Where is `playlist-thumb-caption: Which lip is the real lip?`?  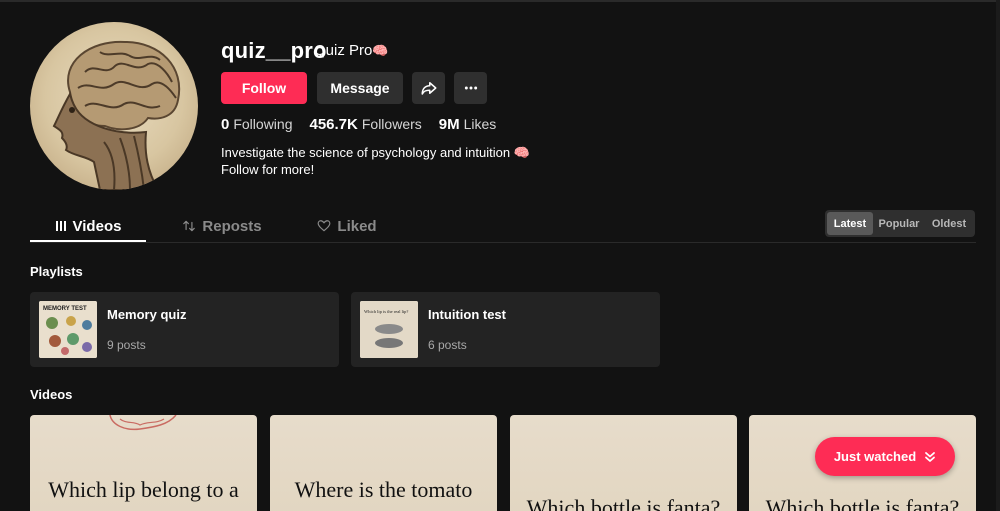
playlist-thumb-caption: Which lip is the real lip? is located at coordinates (386, 311).